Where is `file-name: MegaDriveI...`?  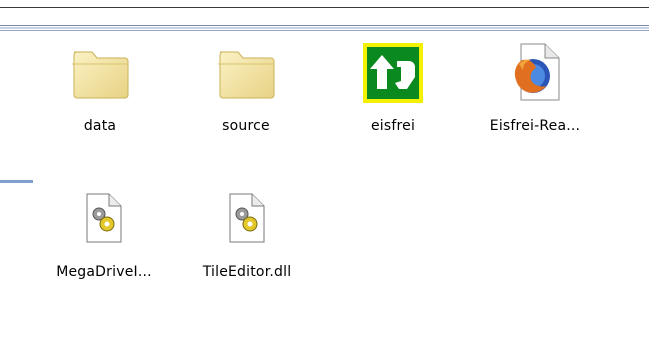 file-name: MegaDriveI... is located at coordinates (104, 272).